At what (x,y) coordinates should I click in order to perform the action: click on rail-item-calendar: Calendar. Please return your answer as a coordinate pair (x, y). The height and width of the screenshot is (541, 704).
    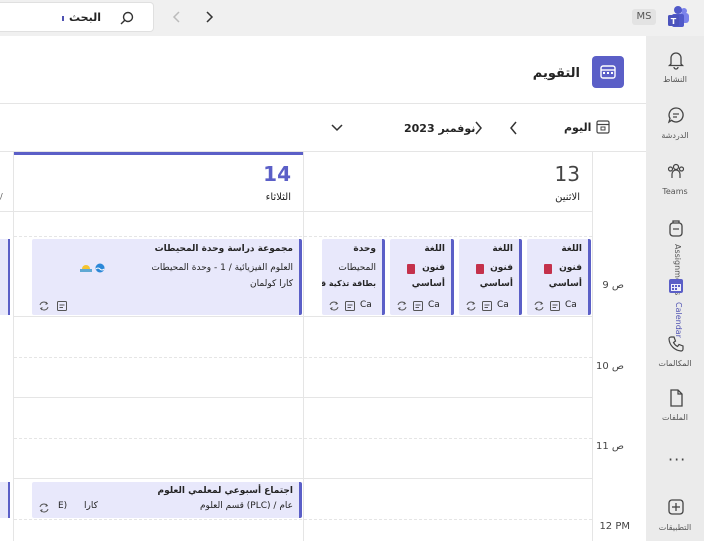
    Looking at the image, I should click on (675, 307).